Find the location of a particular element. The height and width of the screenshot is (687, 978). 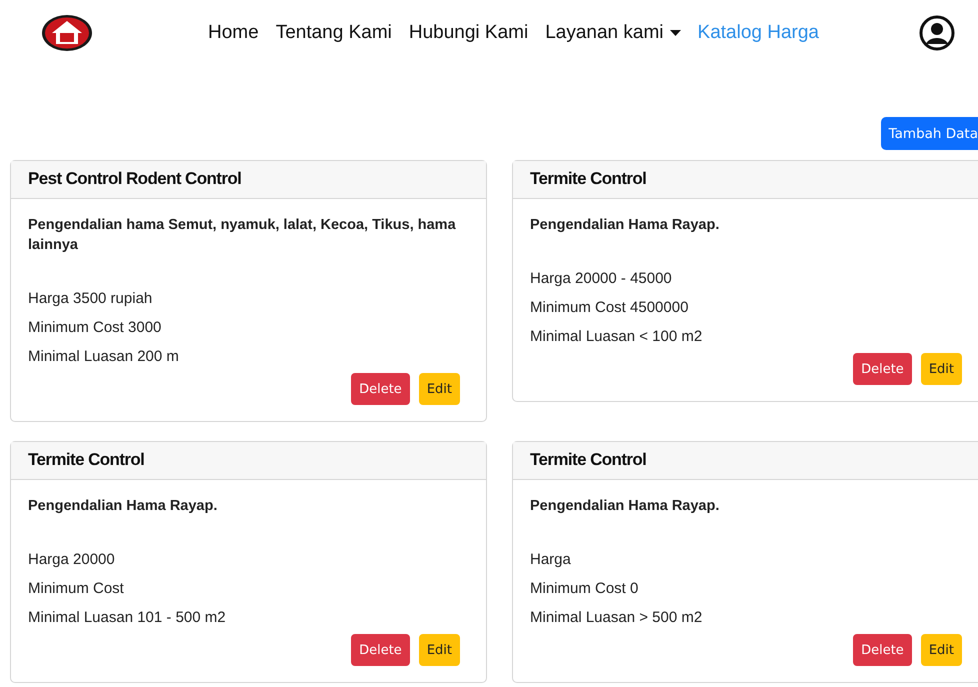

price-detail: Minimum Cost is located at coordinates (76, 589).